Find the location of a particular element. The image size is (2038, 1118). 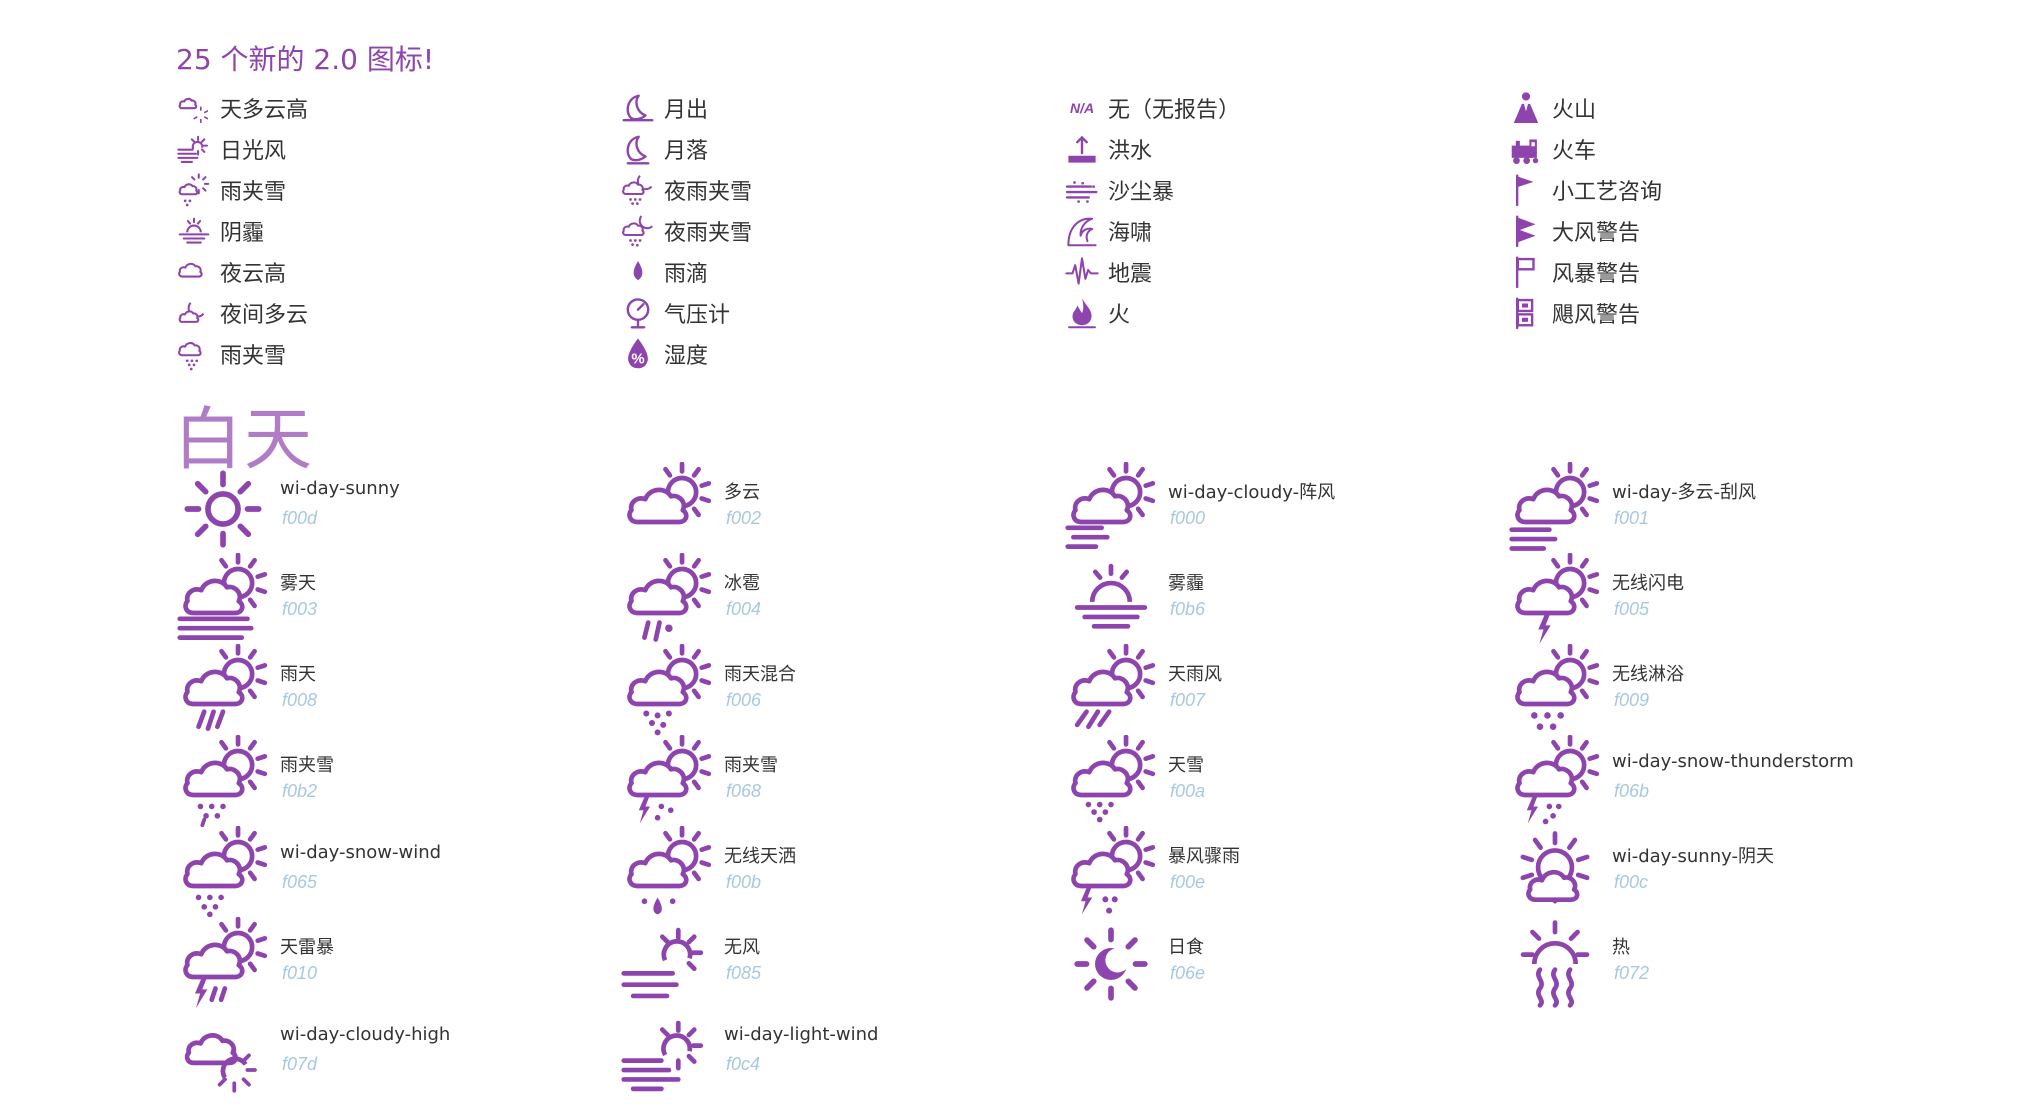

earthquake-icon is located at coordinates (1082, 272).